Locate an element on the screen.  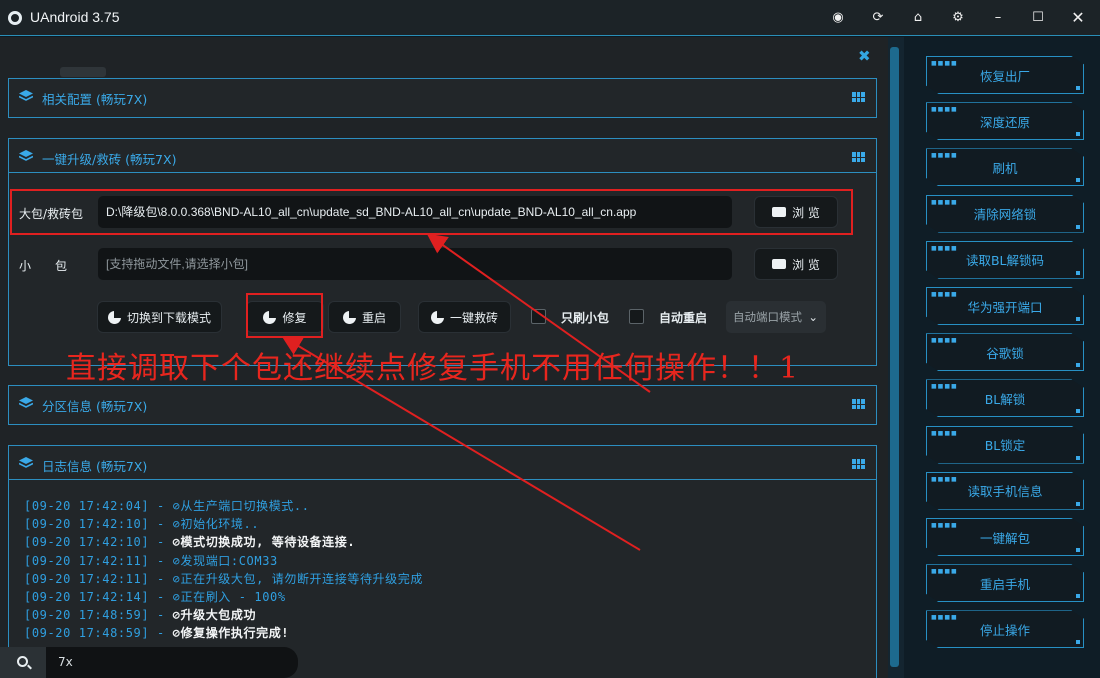
sidebar-button: ■■■■ BL解锁 is located at coordinates (1005, 398).